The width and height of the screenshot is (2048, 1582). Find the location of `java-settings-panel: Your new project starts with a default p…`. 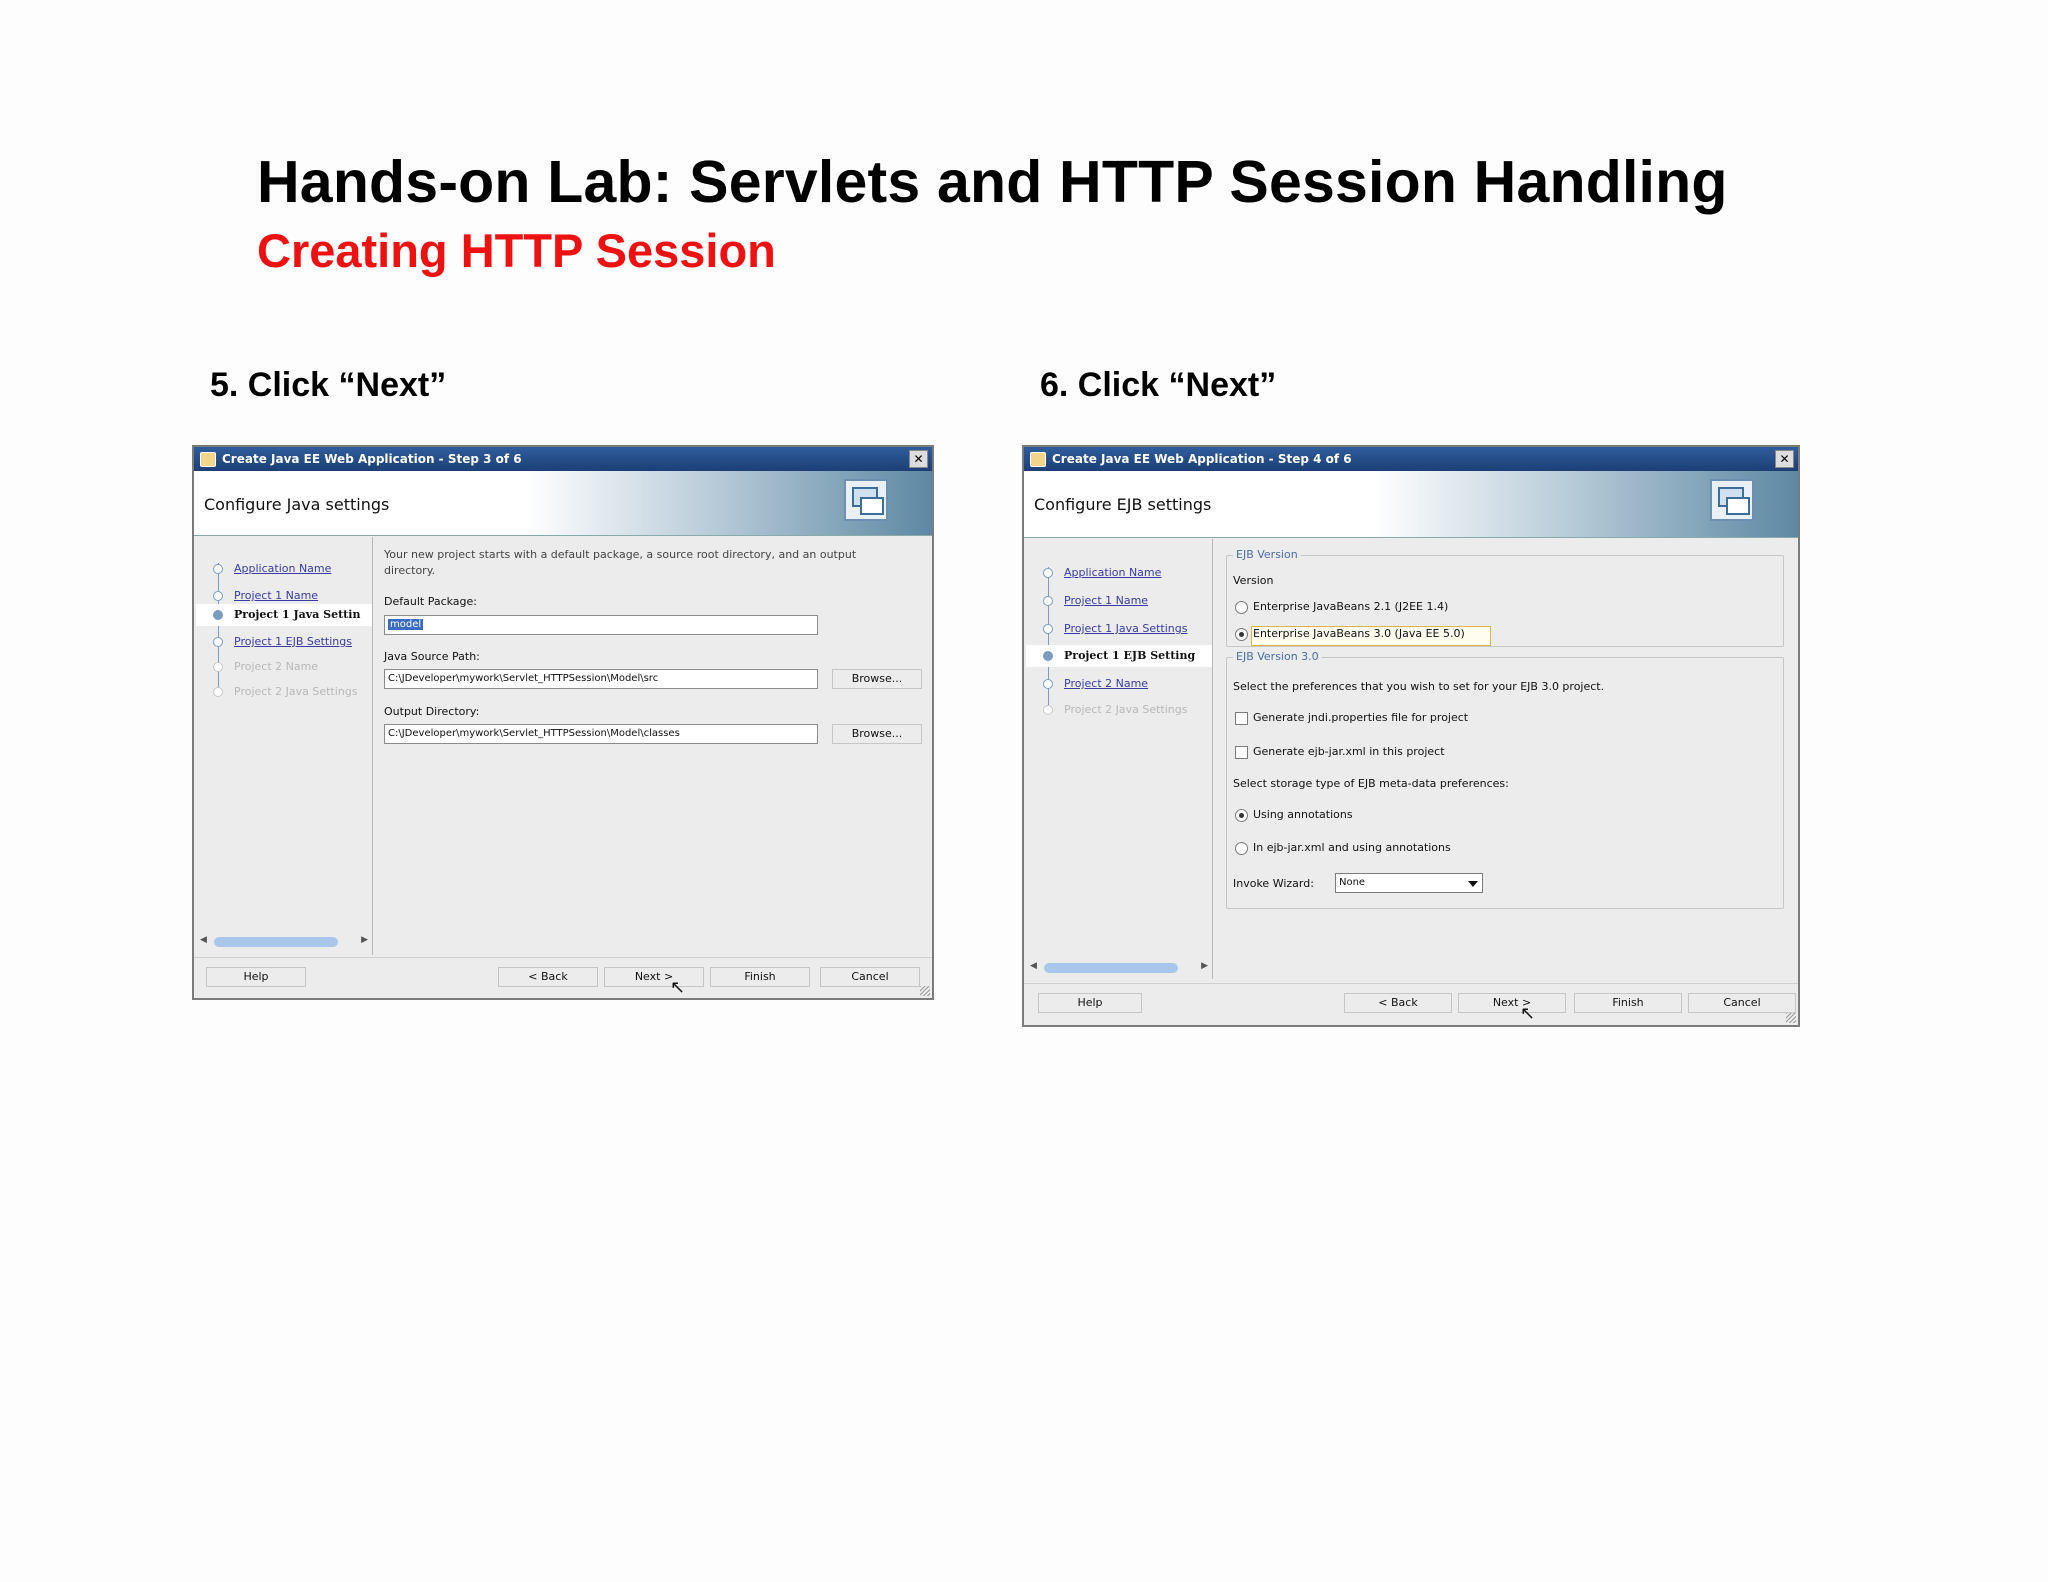

java-settings-panel: Your new project starts with a default p… is located at coordinates (653, 747).